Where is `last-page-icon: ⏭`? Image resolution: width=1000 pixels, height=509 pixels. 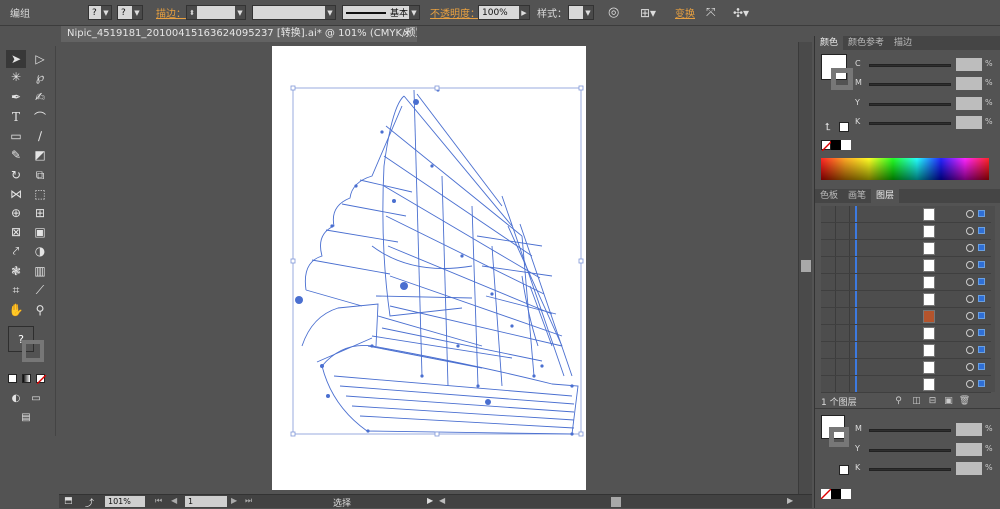
last-page-icon: ⏭ is located at coordinates (248, 501).